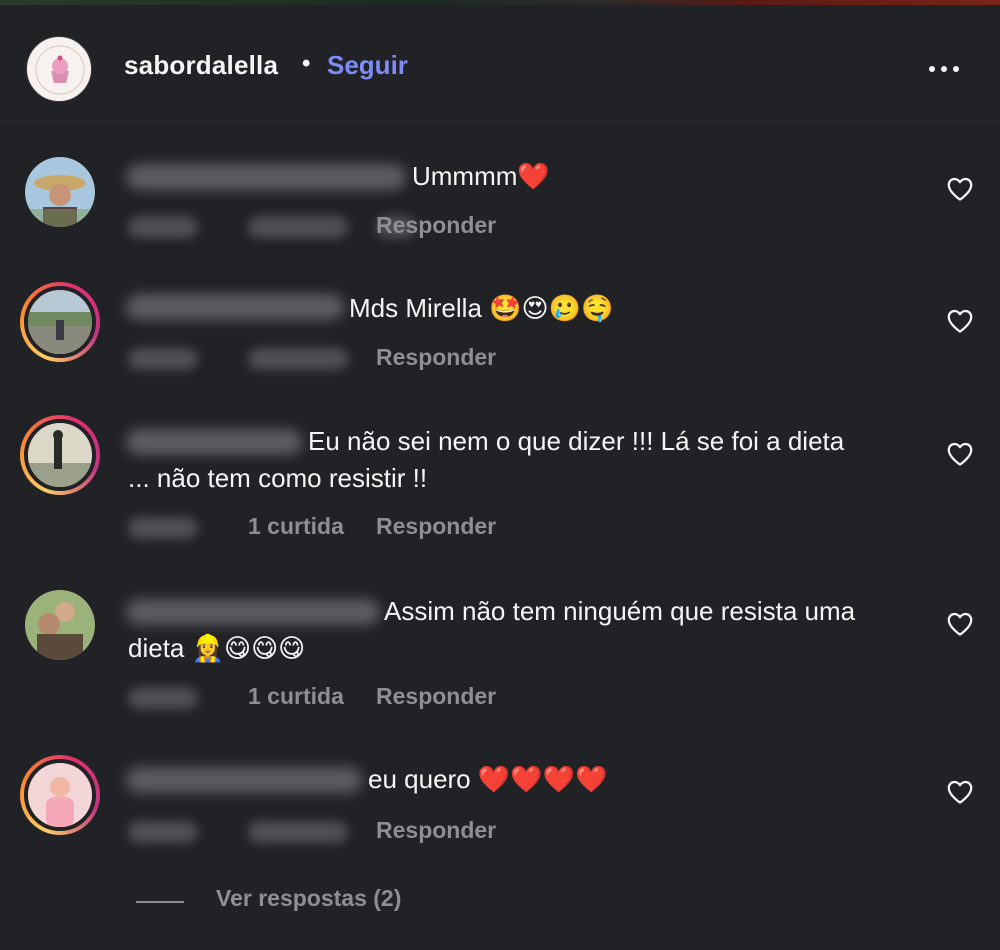 The image size is (1000, 950). I want to click on post-header: sabordalella • Seguir, so click(500, 63).